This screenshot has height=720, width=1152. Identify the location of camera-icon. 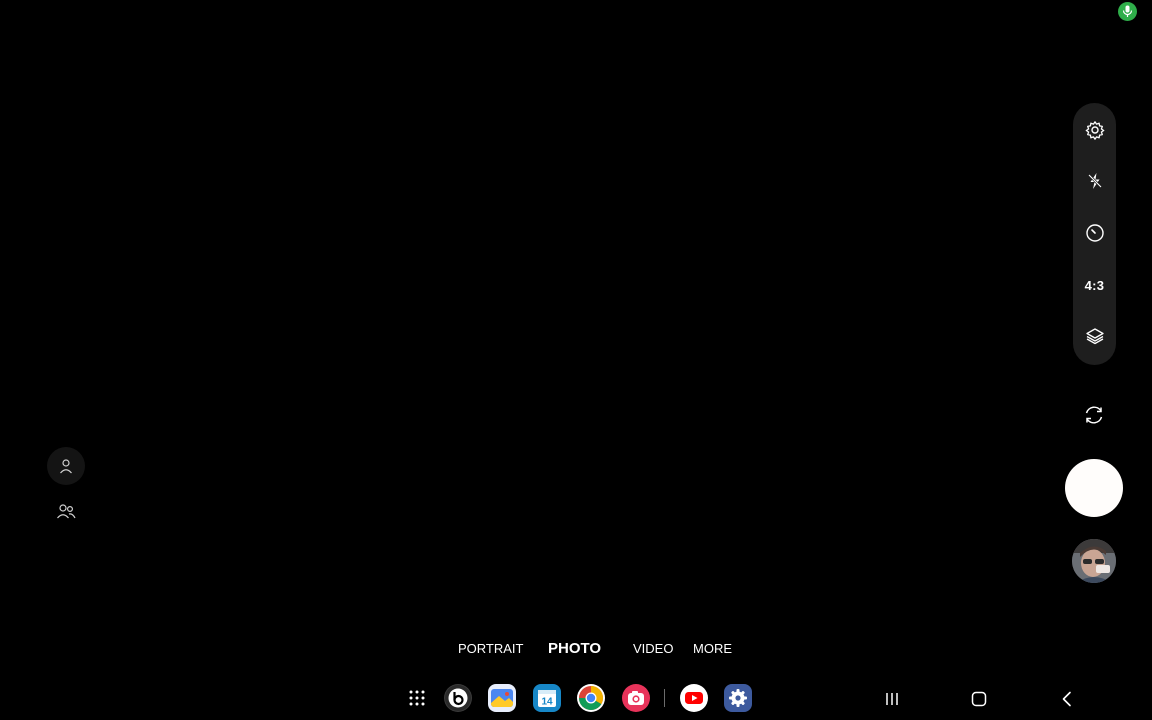
(636, 698).